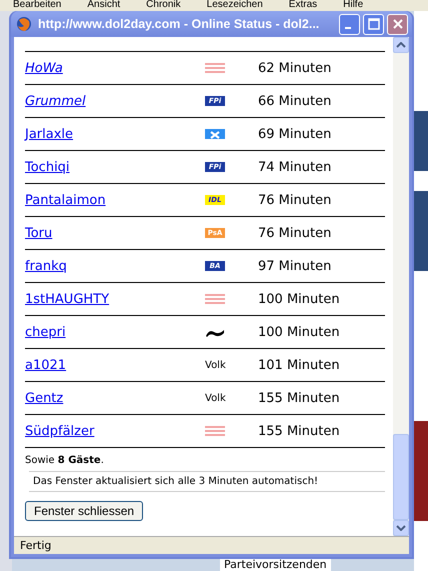  Describe the element at coordinates (44, 68) in the screenshot. I see `user-link: HoWa` at that location.